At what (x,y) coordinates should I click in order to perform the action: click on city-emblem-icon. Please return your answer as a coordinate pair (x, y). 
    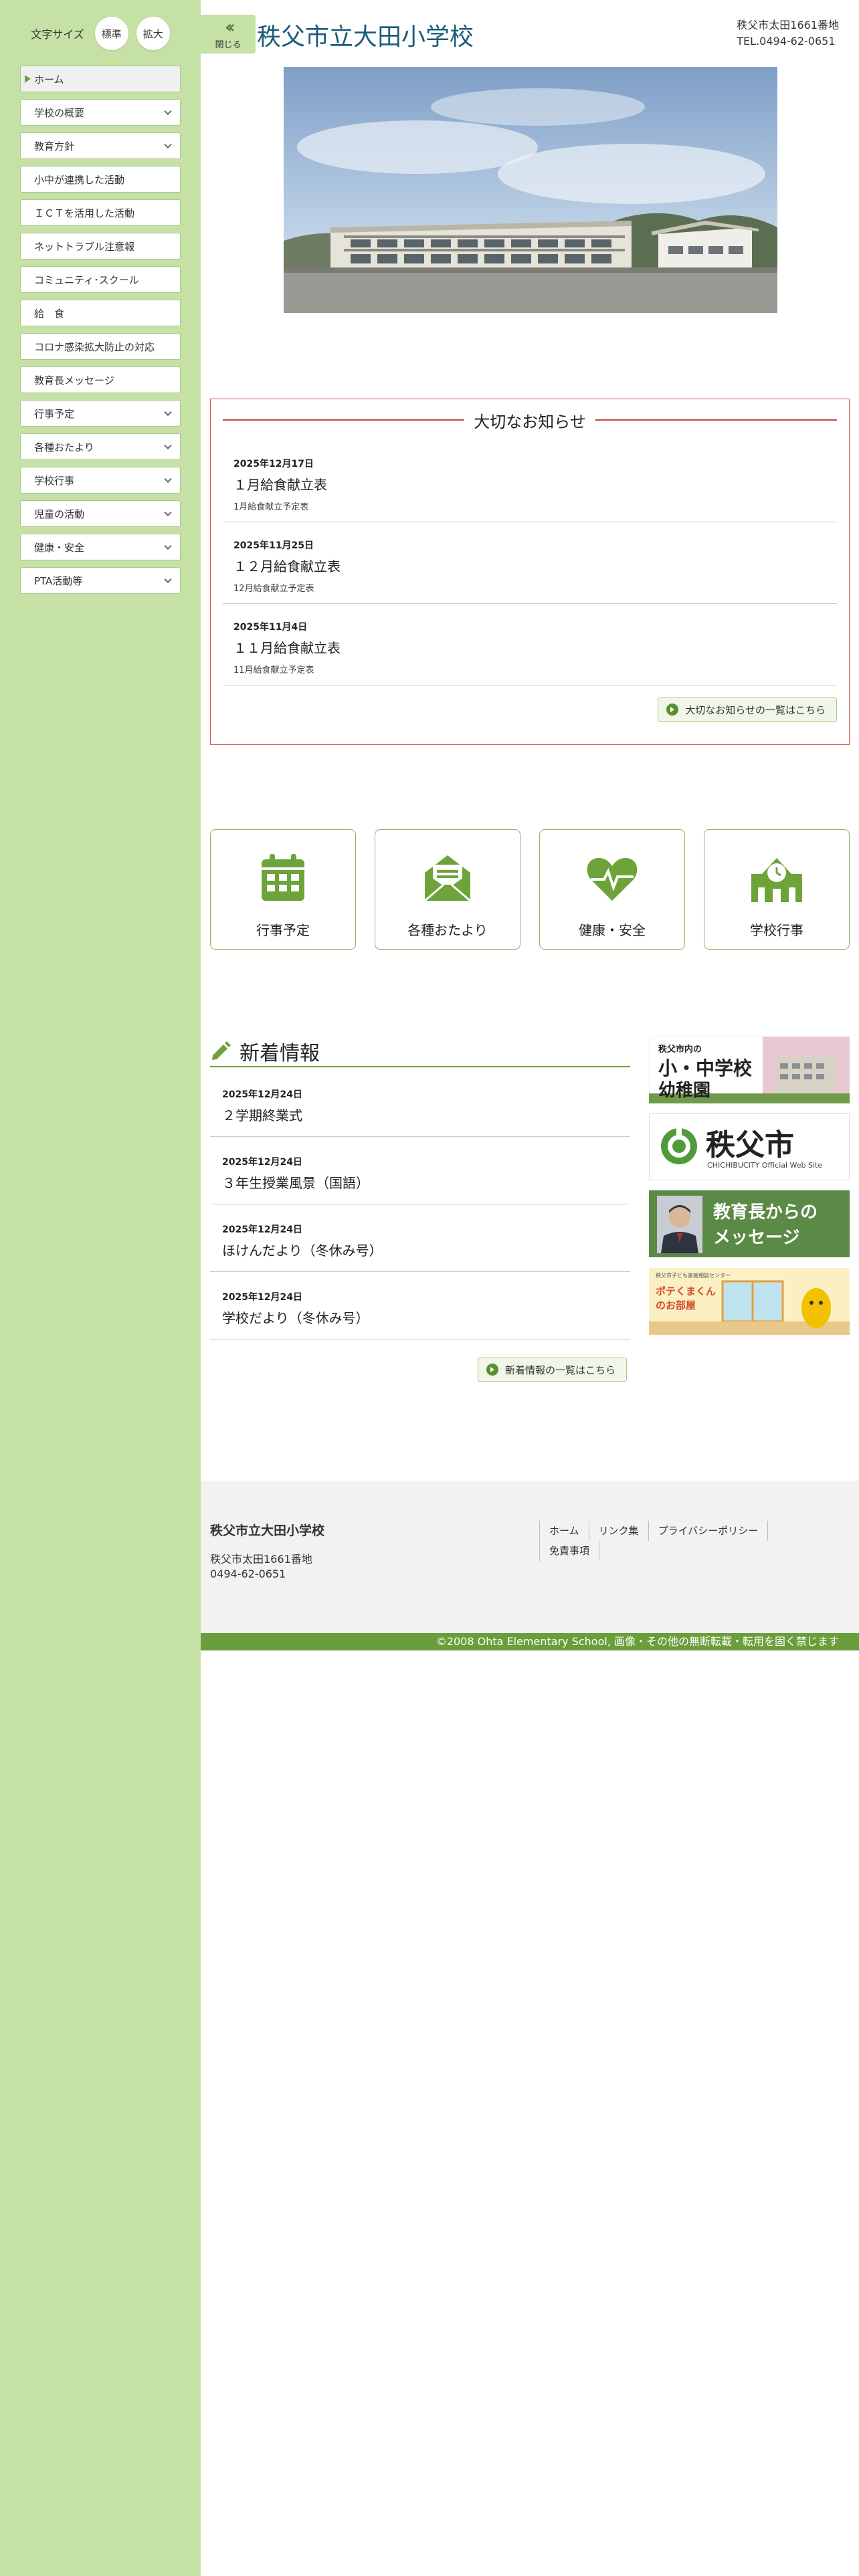
    Looking at the image, I should click on (679, 1146).